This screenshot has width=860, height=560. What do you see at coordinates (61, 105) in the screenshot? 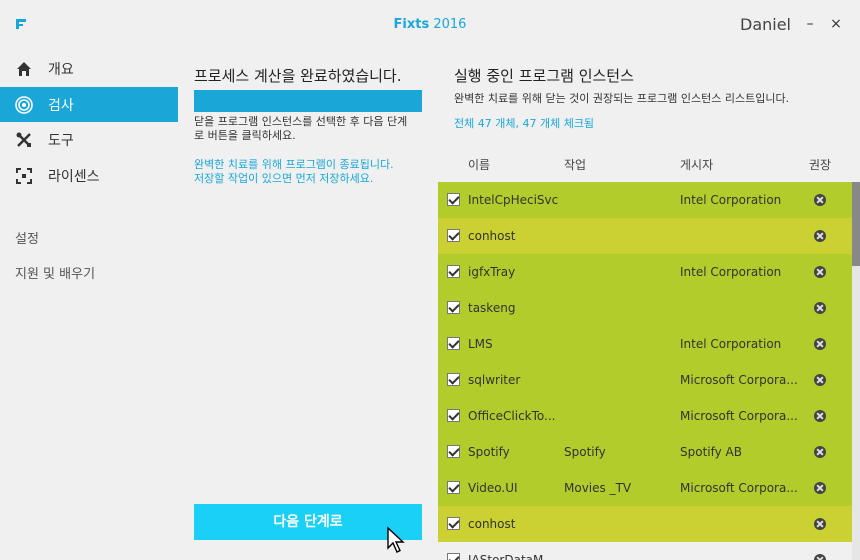
I see `sidebar-item-label: 검사` at bounding box center [61, 105].